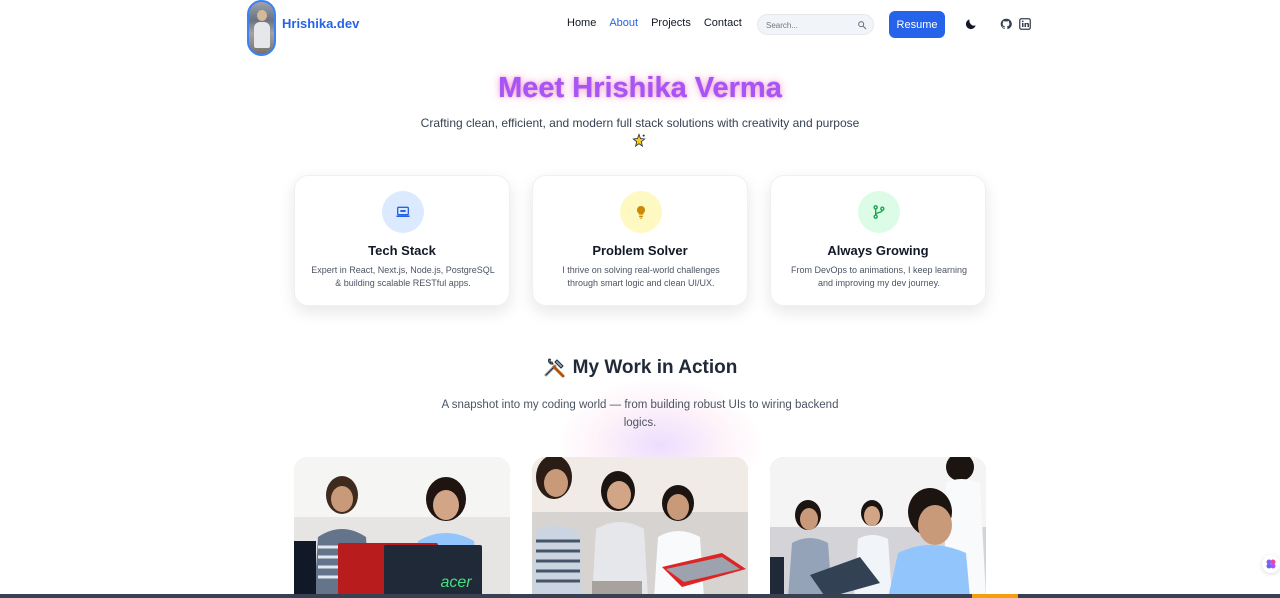 This screenshot has width=1280, height=598. I want to click on moon-icon, so click(971, 24).